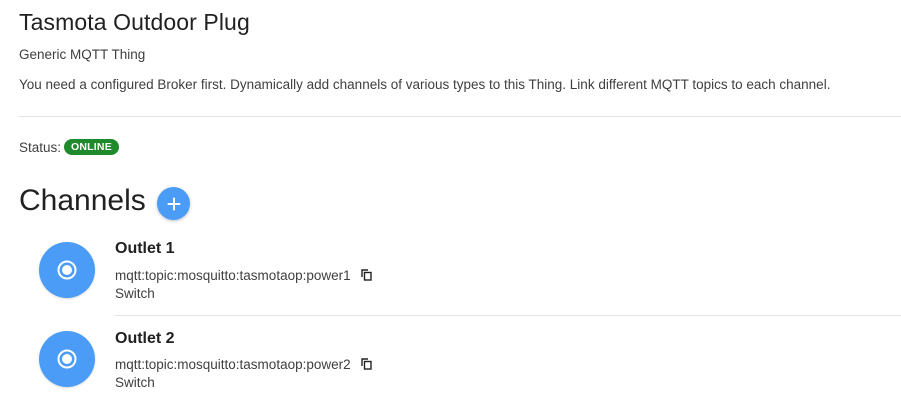 The height and width of the screenshot is (418, 901). I want to click on header-divider, so click(460, 116).